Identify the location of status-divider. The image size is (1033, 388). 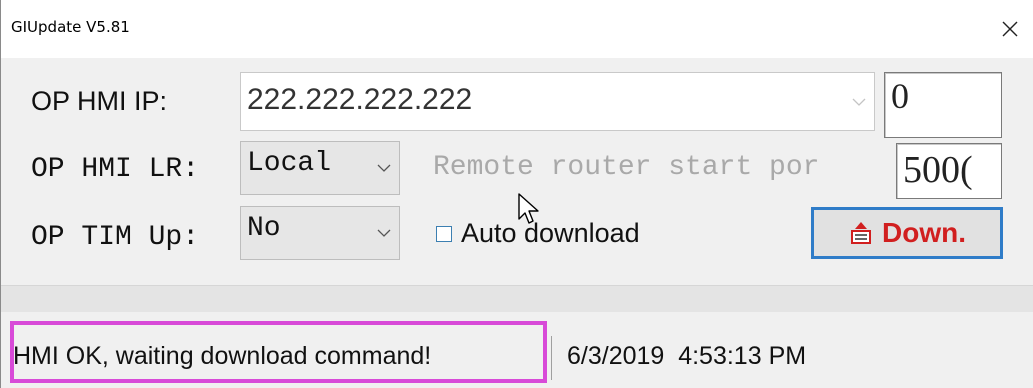
(551, 358).